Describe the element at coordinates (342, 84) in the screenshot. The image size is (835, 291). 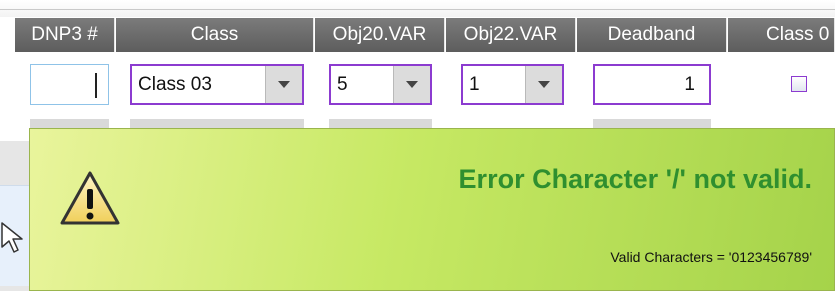
I see `obj20-var-value: 5` at that location.